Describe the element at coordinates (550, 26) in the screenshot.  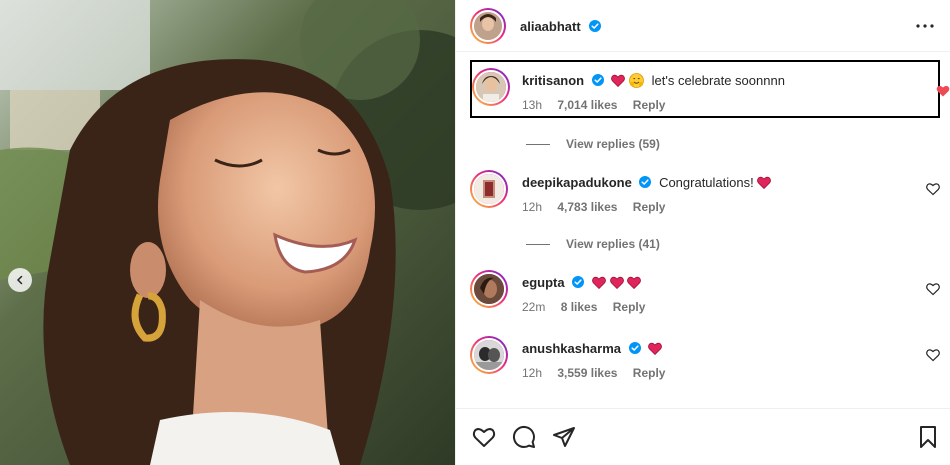
I see `author-username: aliaabhatt` at that location.